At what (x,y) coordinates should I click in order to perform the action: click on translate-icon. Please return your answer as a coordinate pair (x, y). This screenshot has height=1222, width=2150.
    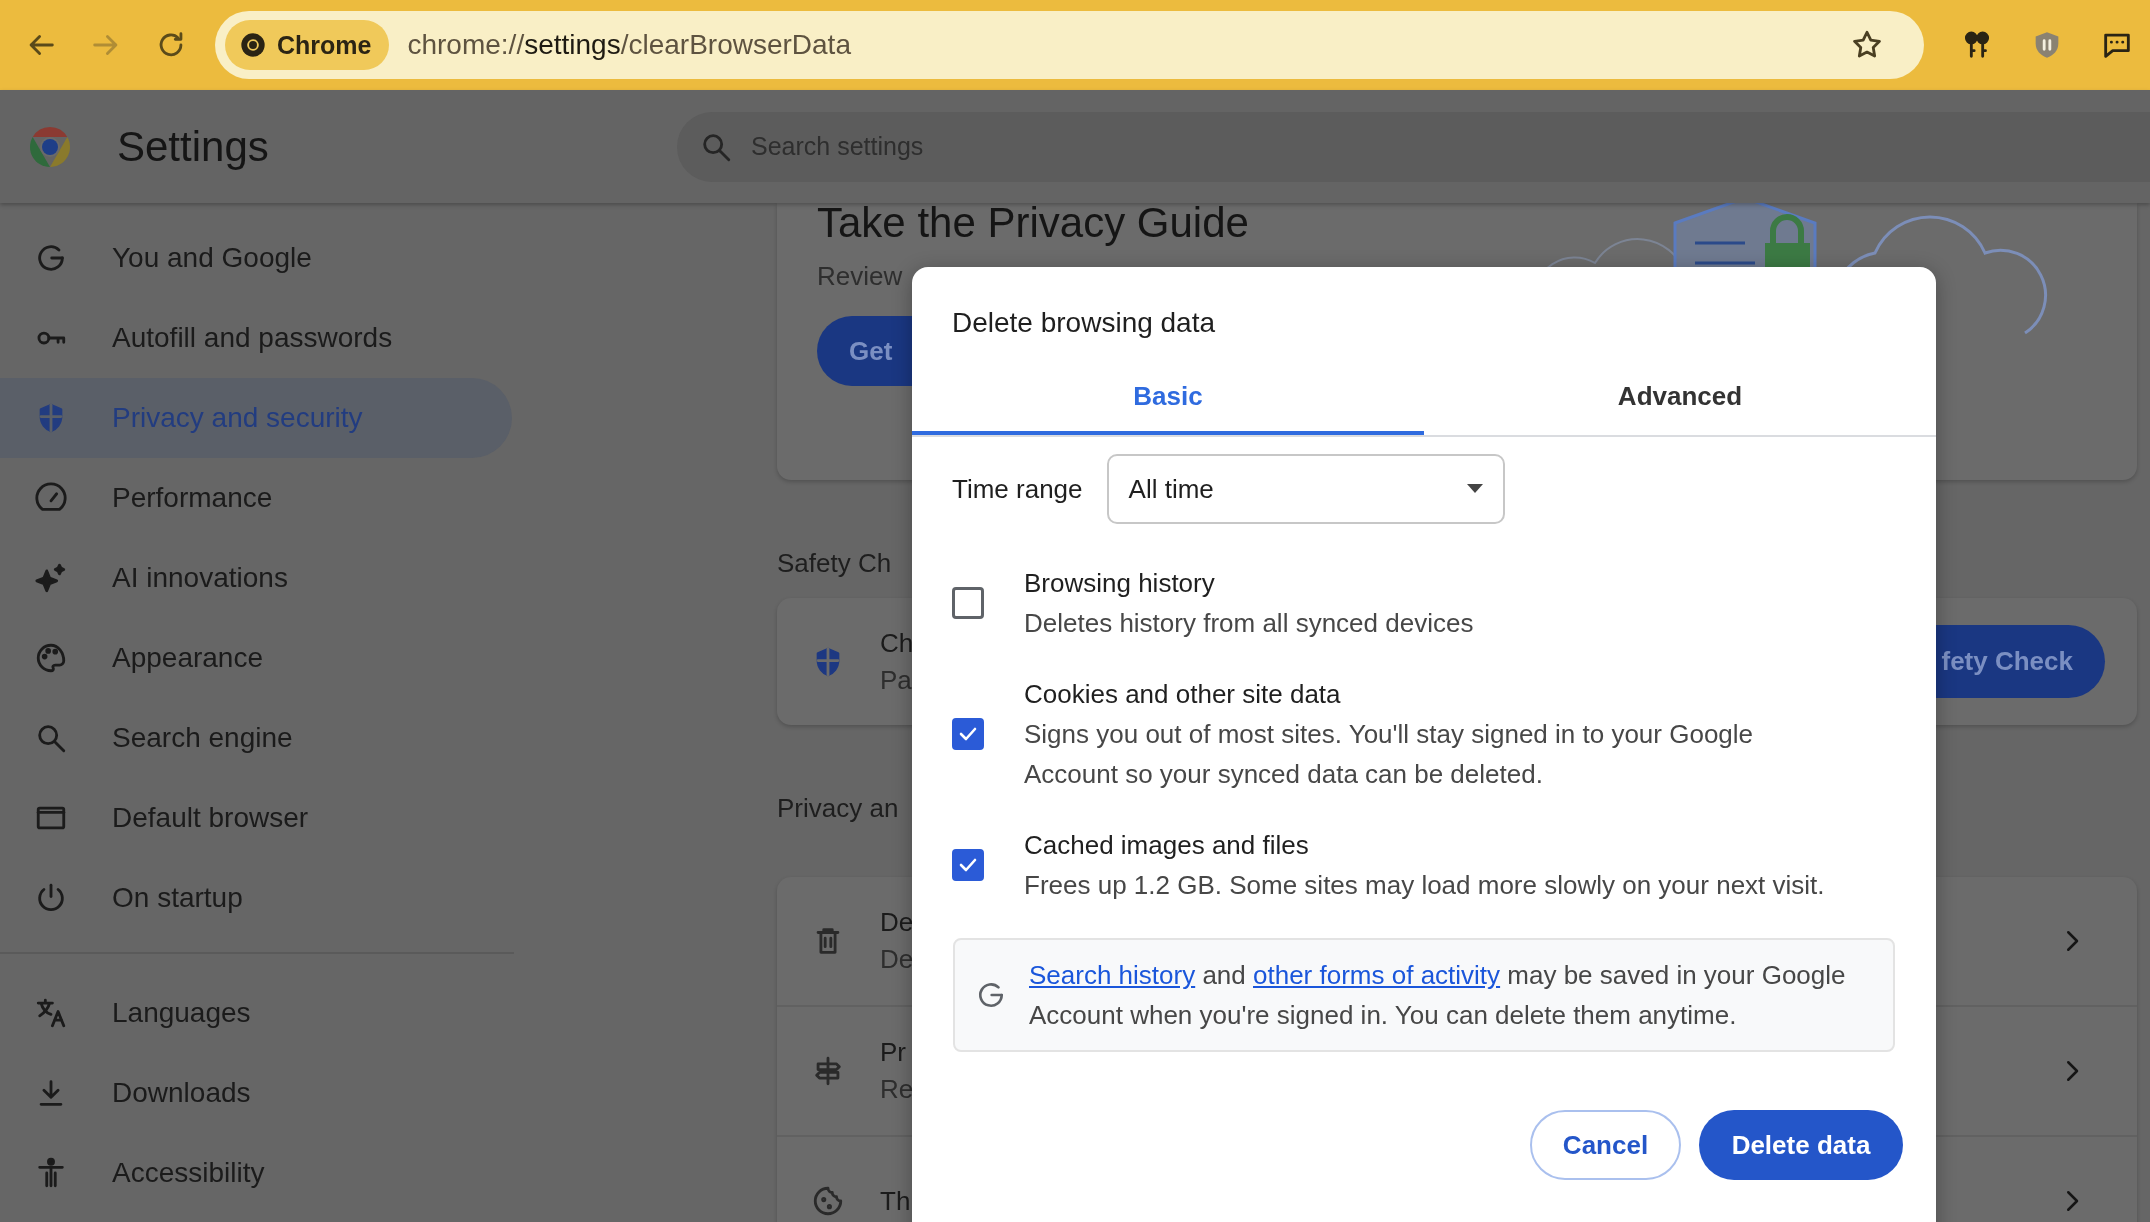
    Looking at the image, I should click on (51, 1013).